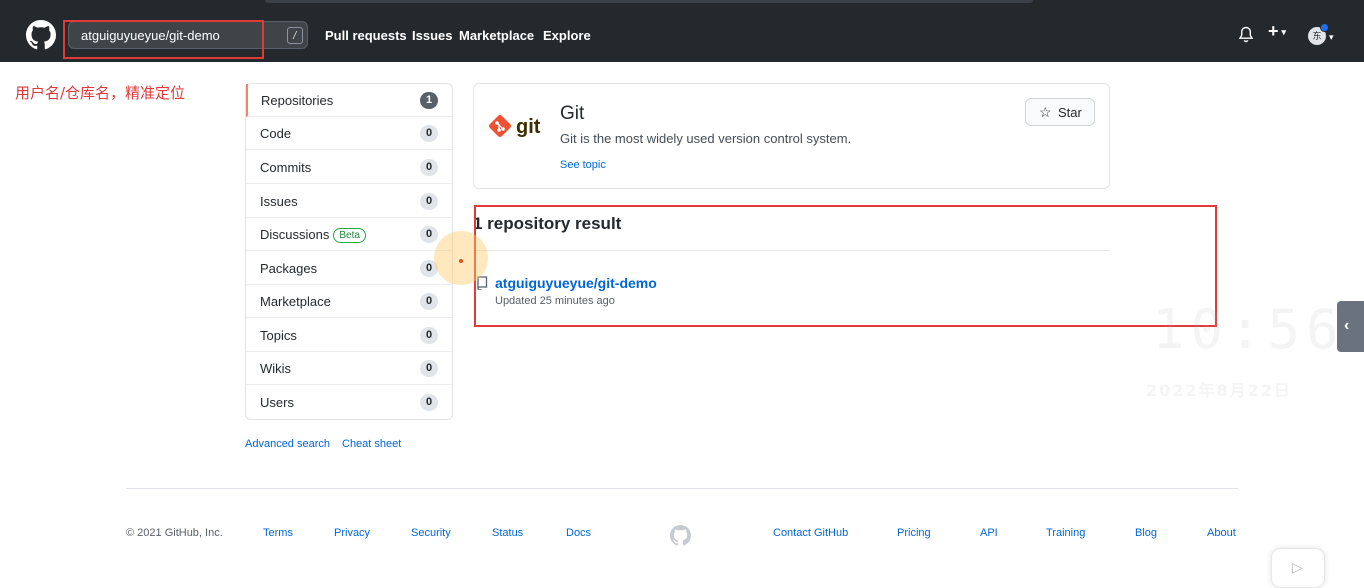 This screenshot has width=1364, height=588. I want to click on see-topic-link: See topic, so click(583, 165).